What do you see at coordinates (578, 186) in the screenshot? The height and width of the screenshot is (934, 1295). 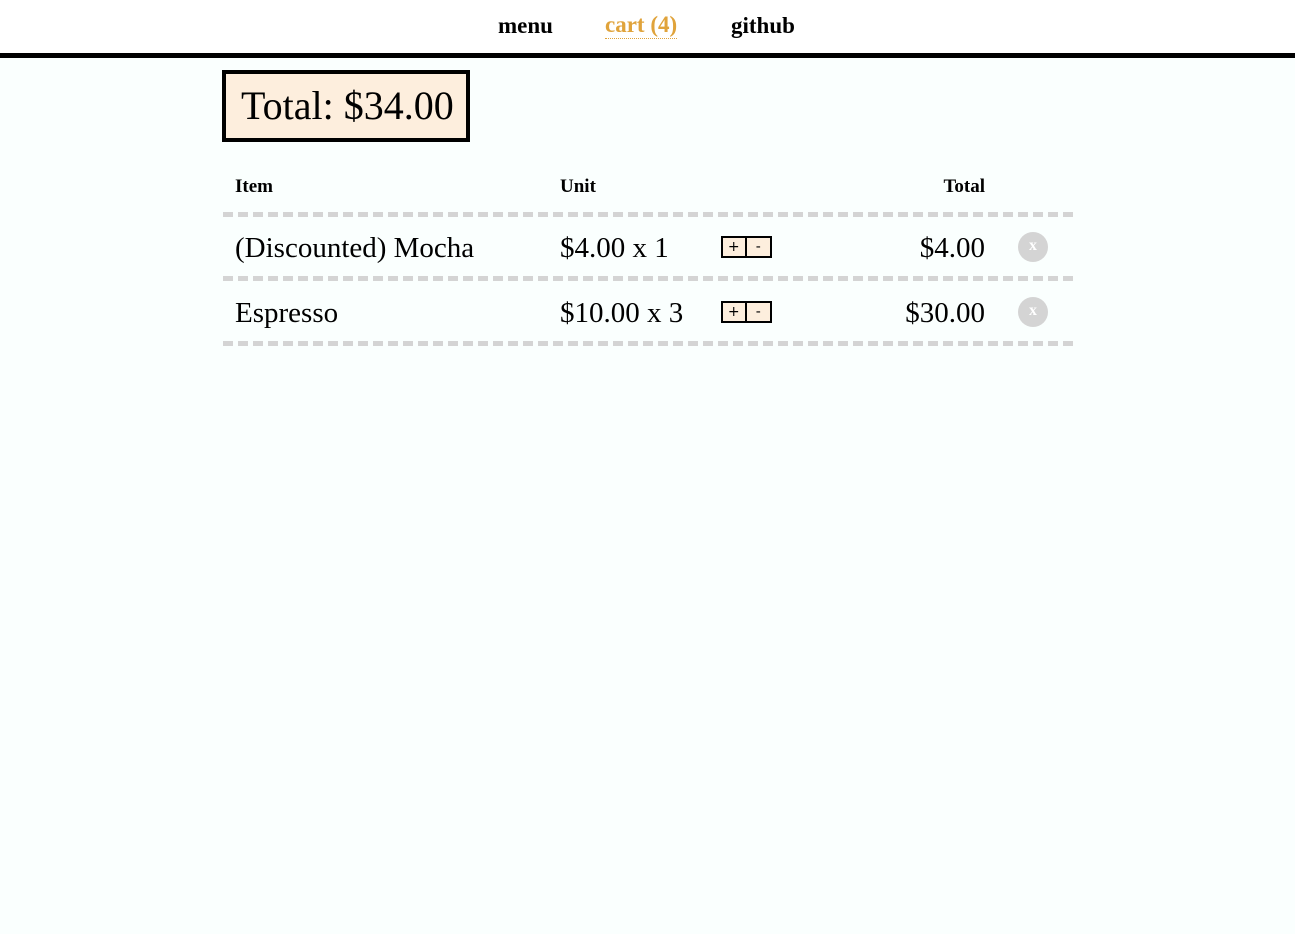 I see `header-unit: Unit` at bounding box center [578, 186].